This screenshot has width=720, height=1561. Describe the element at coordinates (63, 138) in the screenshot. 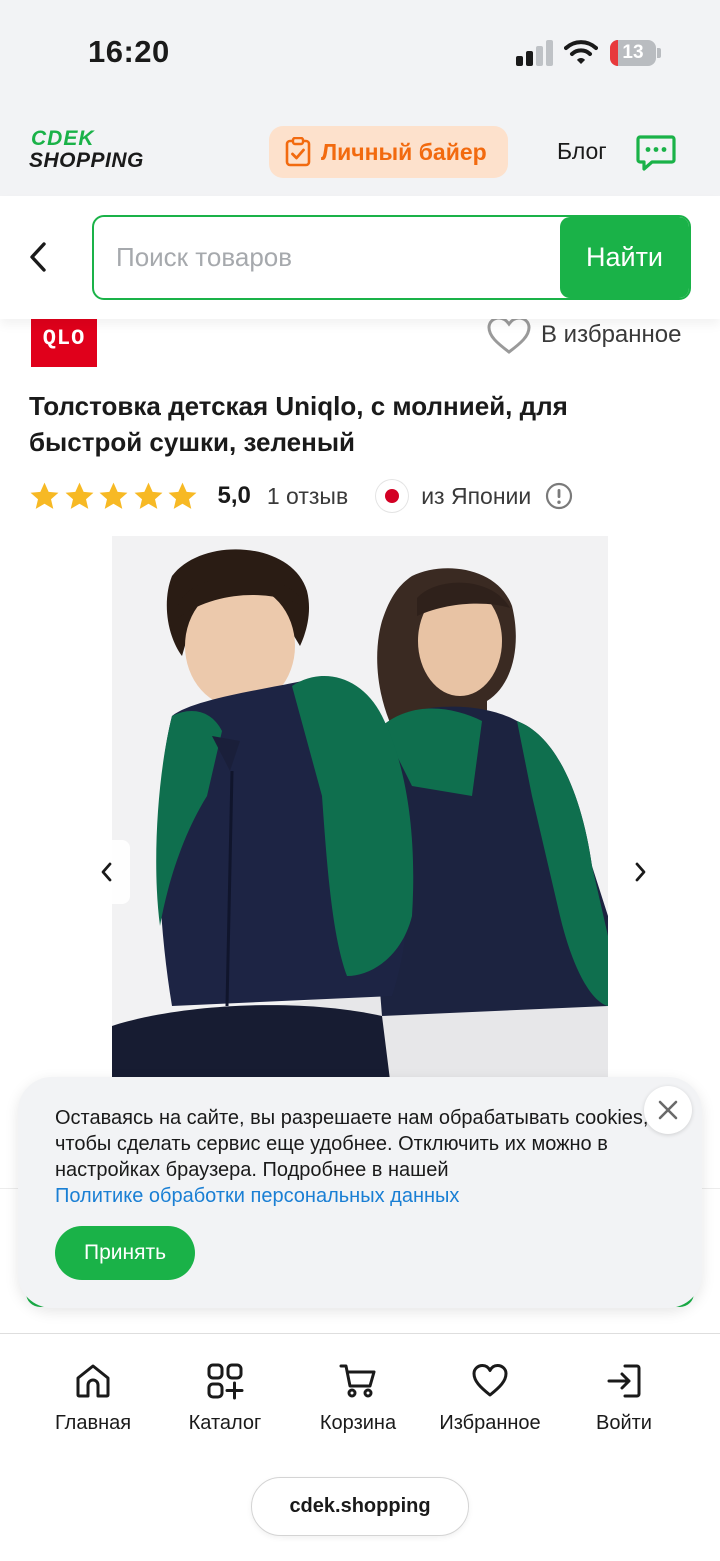

I see `logo-top: CDEK` at that location.